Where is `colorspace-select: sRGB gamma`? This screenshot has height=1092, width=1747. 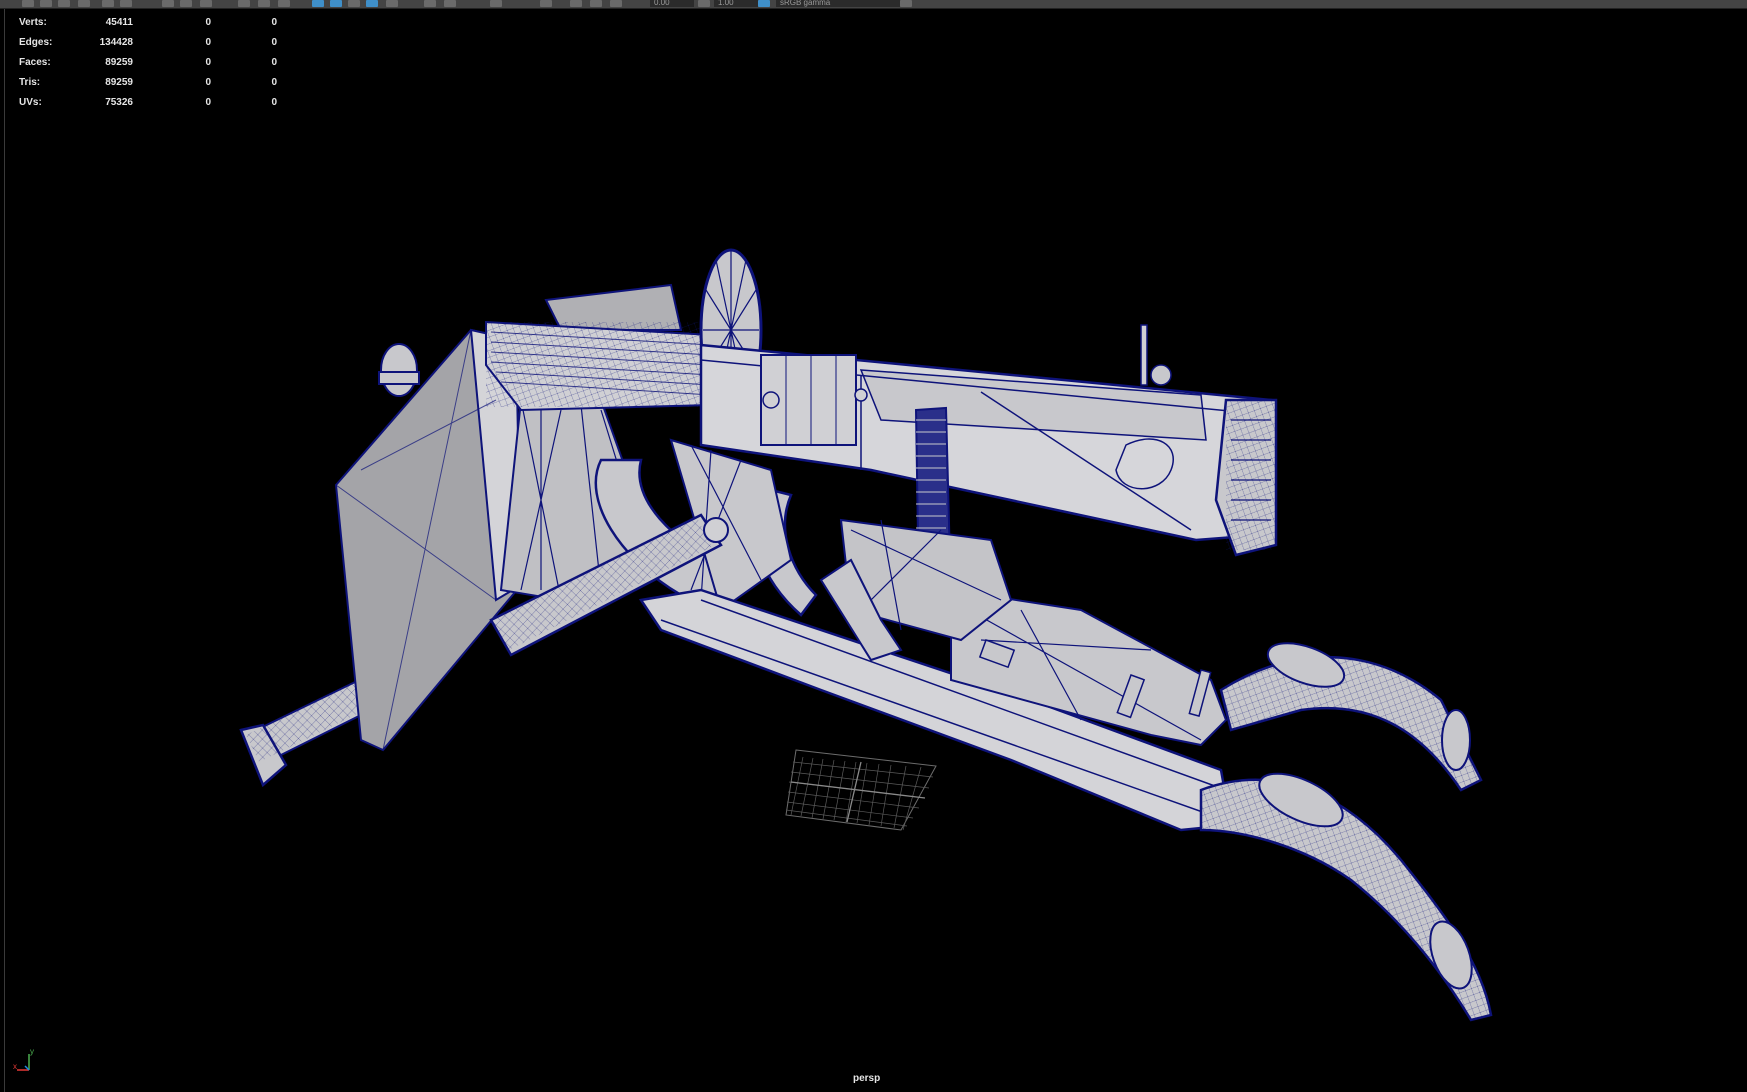 colorspace-select: sRGB gamma is located at coordinates (838, 3).